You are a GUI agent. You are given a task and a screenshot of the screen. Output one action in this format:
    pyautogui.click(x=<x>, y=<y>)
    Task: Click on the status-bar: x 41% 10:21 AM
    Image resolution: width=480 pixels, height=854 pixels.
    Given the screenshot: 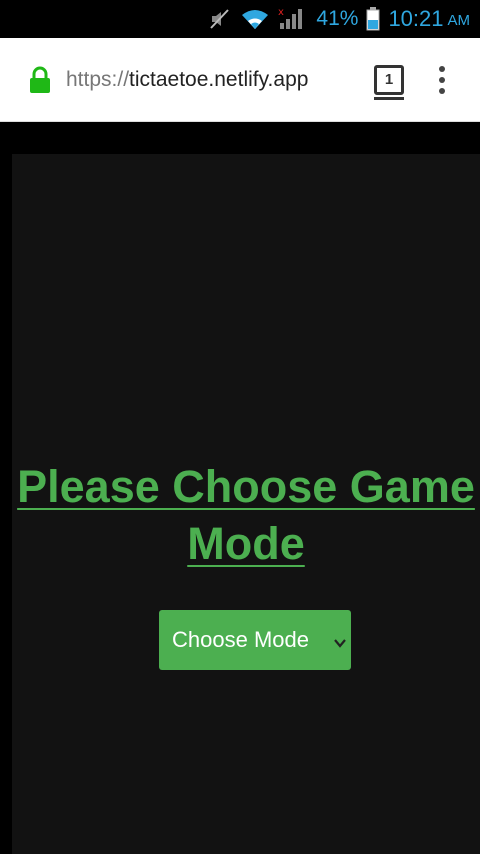 What is the action you would take?
    pyautogui.click(x=240, y=19)
    